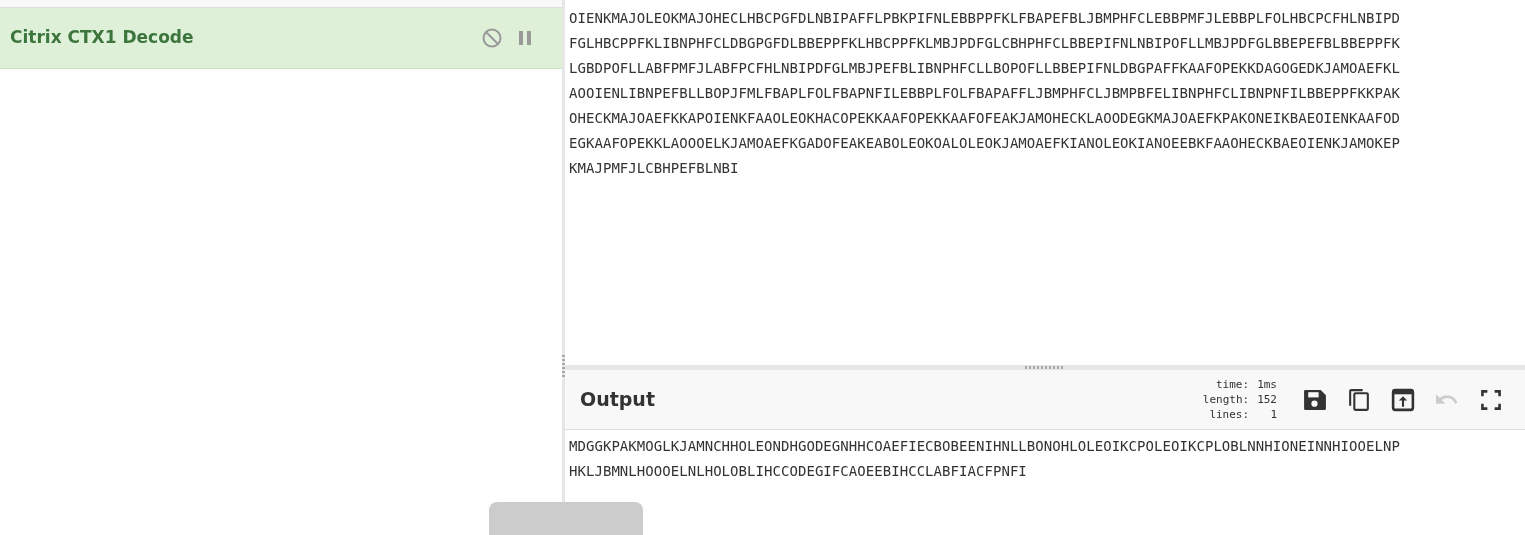  I want to click on input-text-line: LGBDPOFLLABFPMFJLABFPCFHLNBIPDFGLMBJPEFBLIBNPHFCLLBOPOFLLBBEPIFNLDBGPAFFKAAFOPEKKDAGOGEDKJAMOAEFKL, so click(985, 68).